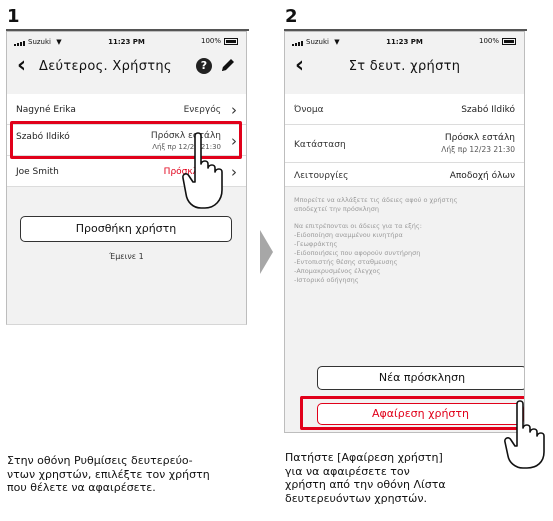  I want to click on new-invite-button: Νέα πρόσκληση, so click(420, 378).